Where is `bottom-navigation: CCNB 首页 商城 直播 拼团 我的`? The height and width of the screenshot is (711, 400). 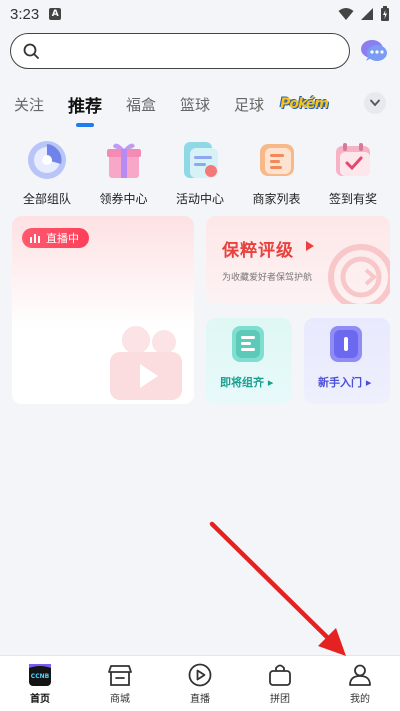
bottom-navigation: CCNB 首页 商城 直播 拼团 我的 is located at coordinates (200, 683).